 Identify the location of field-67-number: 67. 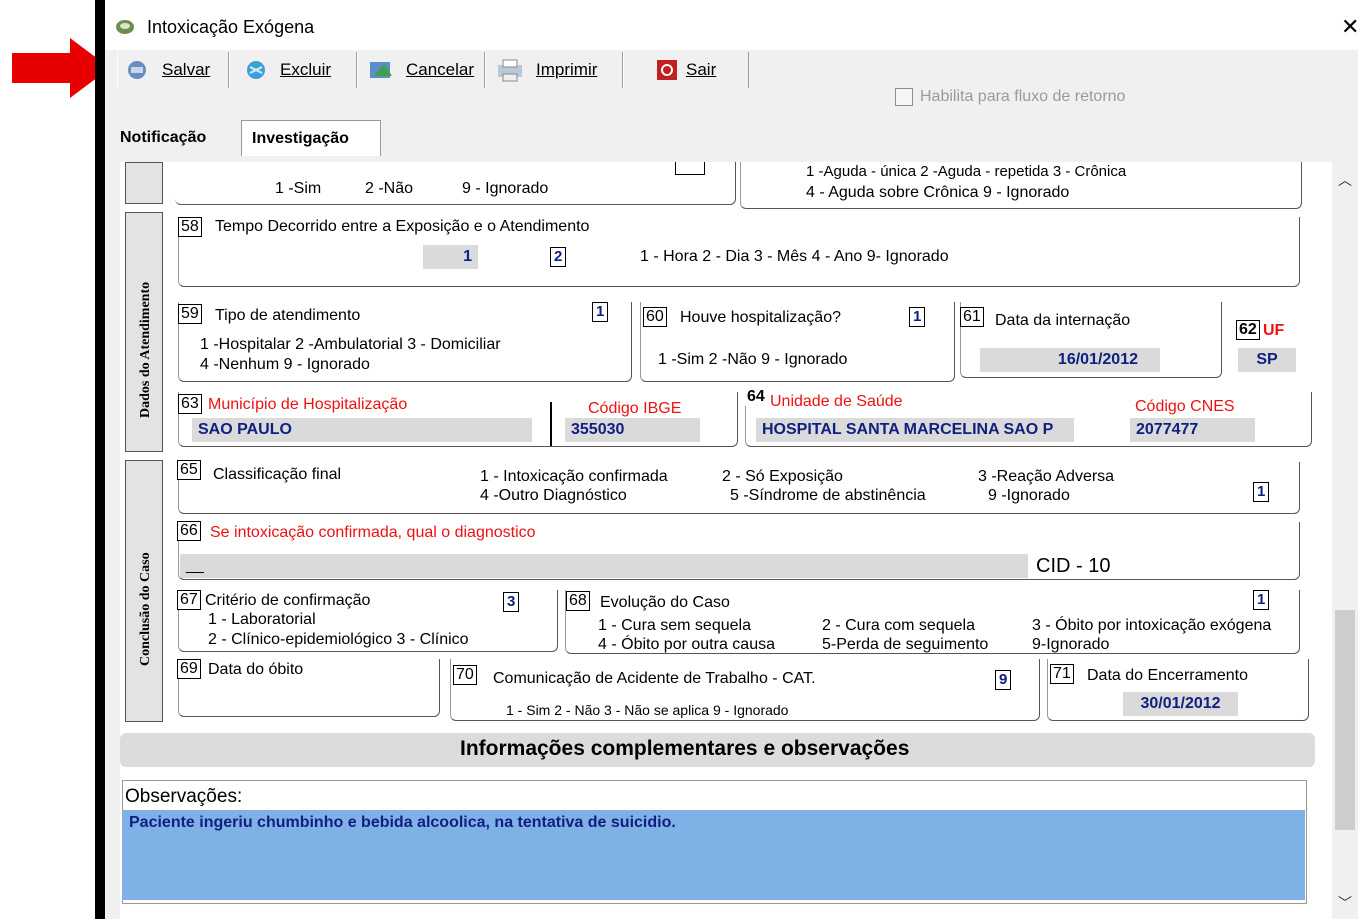
(189, 600).